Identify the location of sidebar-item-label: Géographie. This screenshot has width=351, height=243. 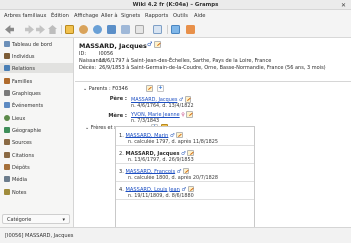
(27, 130).